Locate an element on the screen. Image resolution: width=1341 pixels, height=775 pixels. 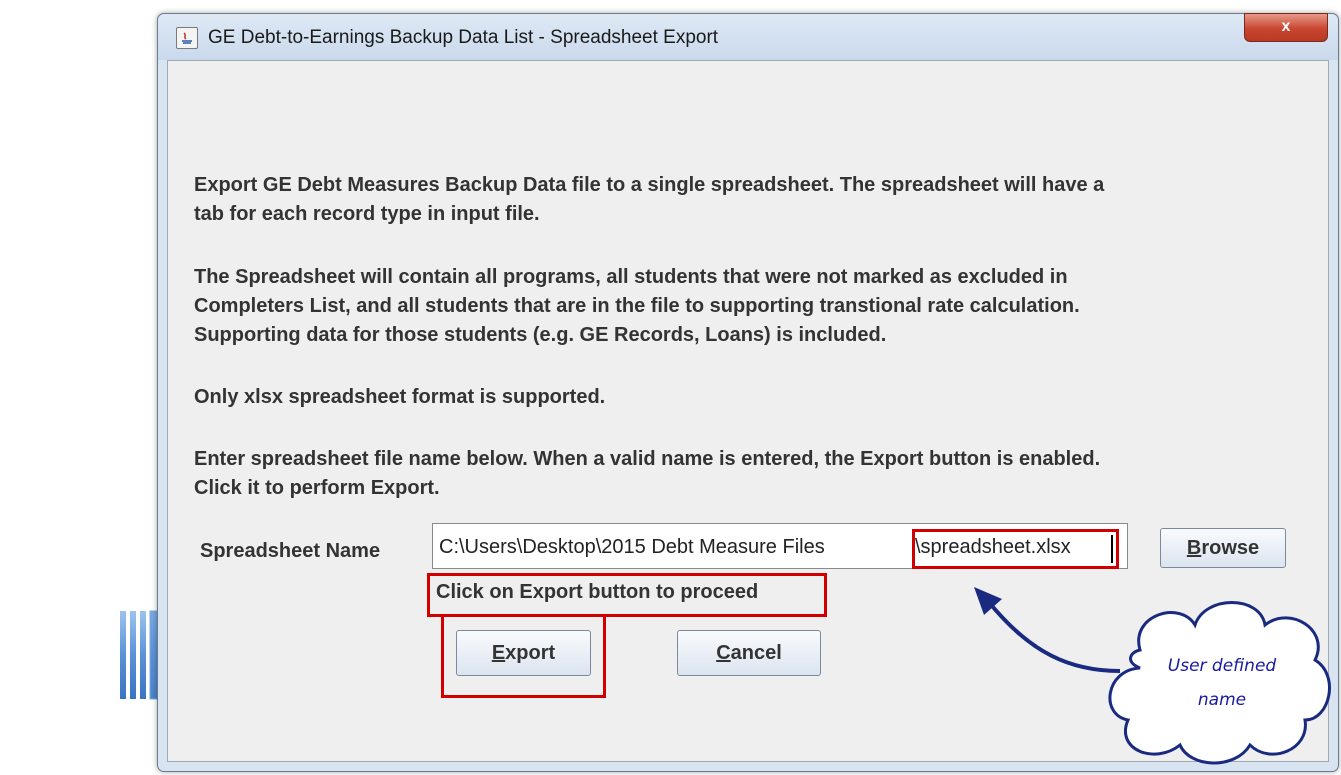
cancel-label: ancel is located at coordinates (756, 653).